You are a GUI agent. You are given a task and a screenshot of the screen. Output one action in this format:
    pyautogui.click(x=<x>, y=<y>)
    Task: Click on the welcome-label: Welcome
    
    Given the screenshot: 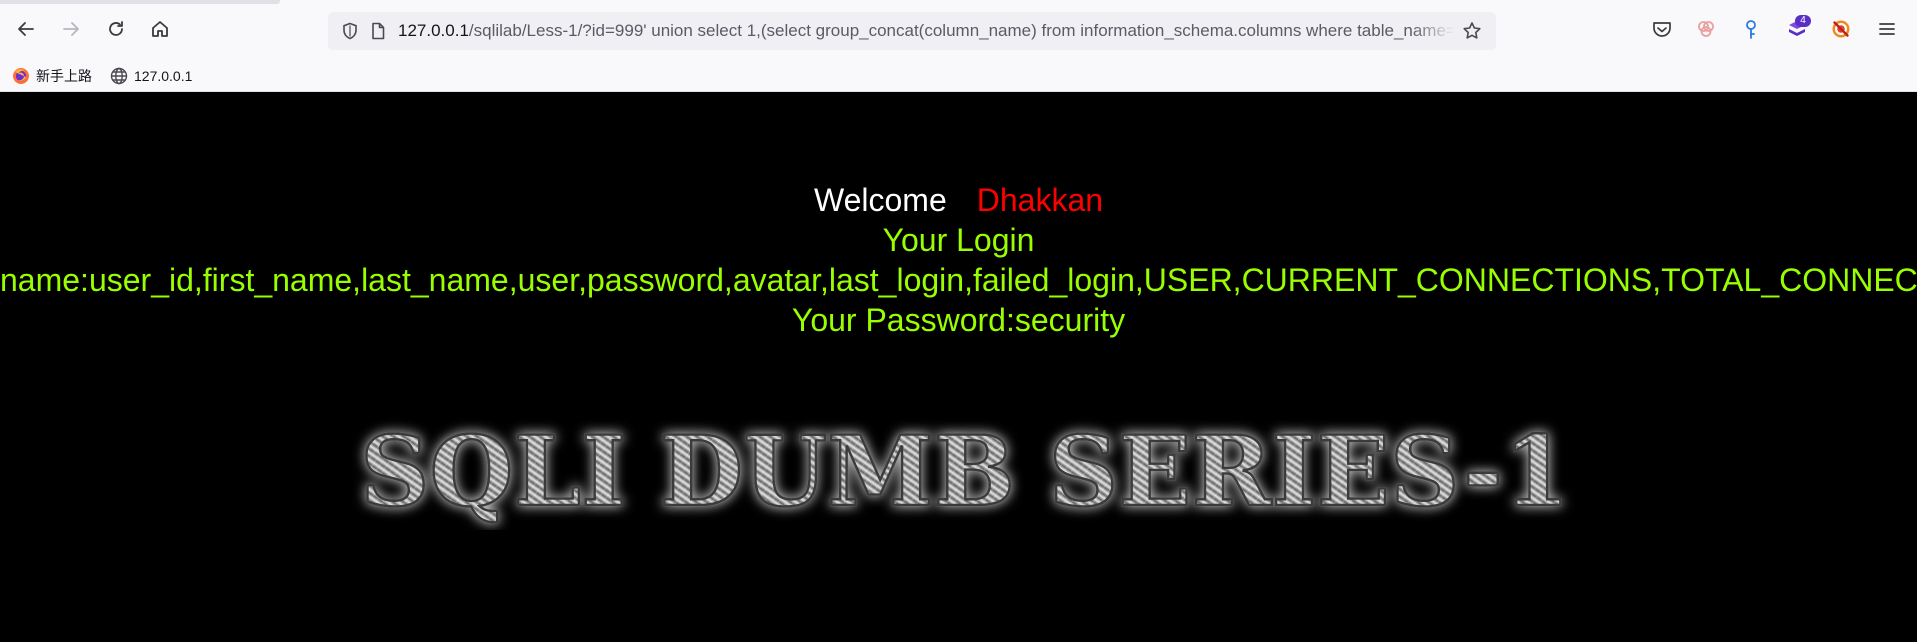 What is the action you would take?
    pyautogui.click(x=880, y=200)
    